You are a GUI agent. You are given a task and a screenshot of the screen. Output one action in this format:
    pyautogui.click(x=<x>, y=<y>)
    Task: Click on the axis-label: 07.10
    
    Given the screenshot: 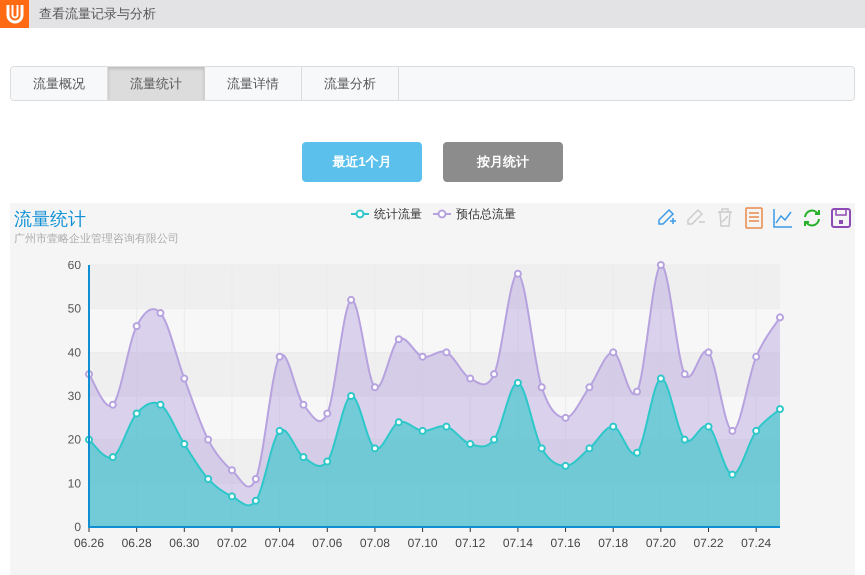 What is the action you would take?
    pyautogui.click(x=423, y=543)
    